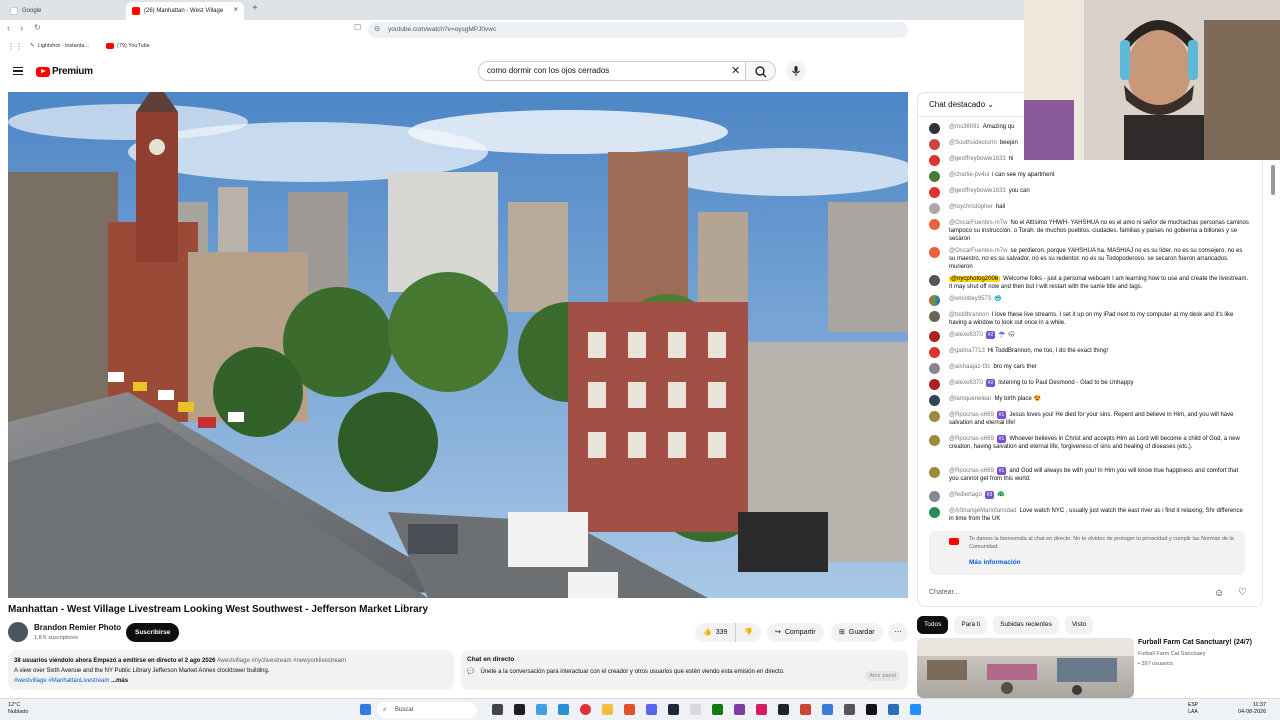  I want to click on menu-icon, so click(18, 71).